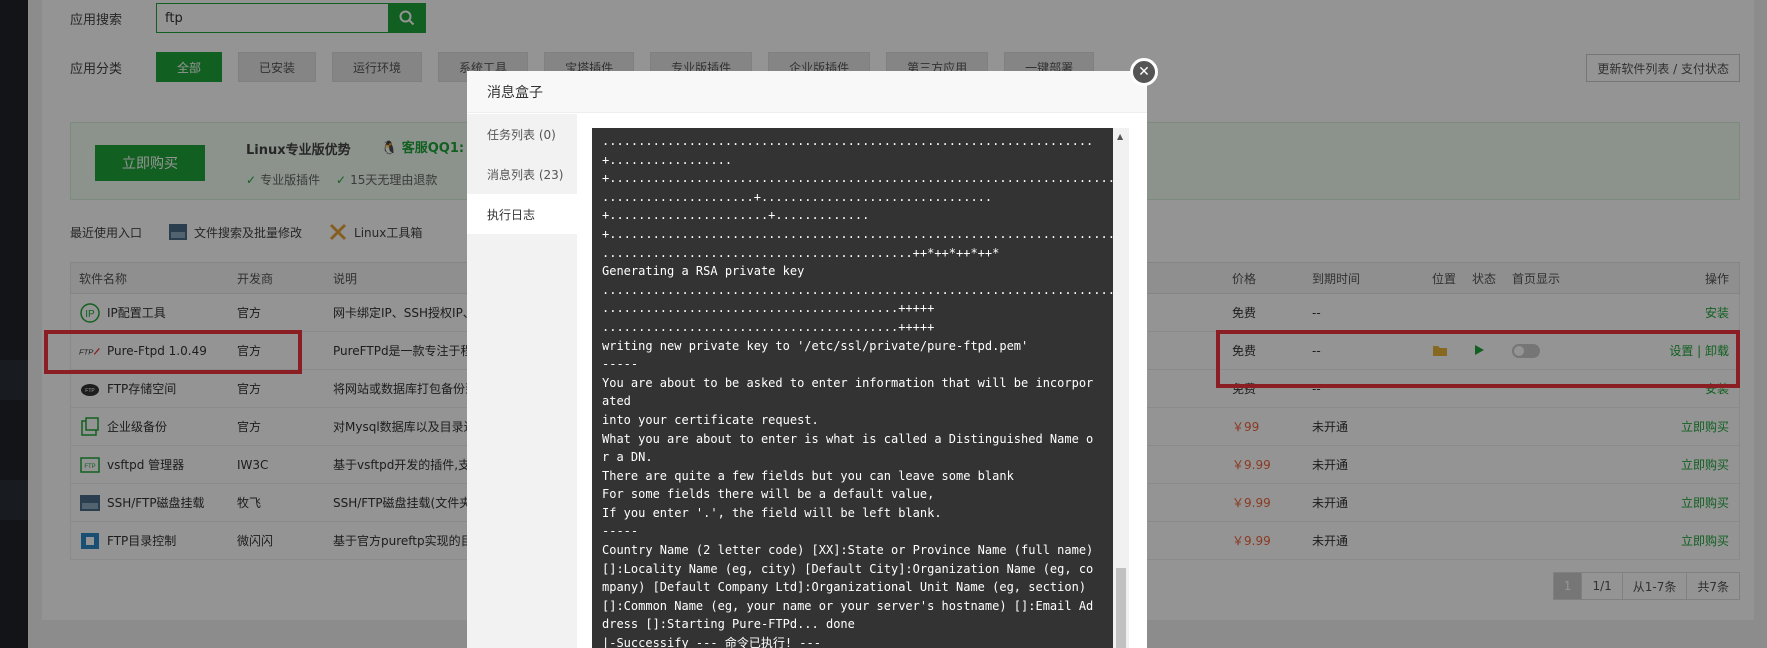 The width and height of the screenshot is (1767, 648). Describe the element at coordinates (522, 174) in the screenshot. I see `tab-message-list: 消息列表 (23)` at that location.